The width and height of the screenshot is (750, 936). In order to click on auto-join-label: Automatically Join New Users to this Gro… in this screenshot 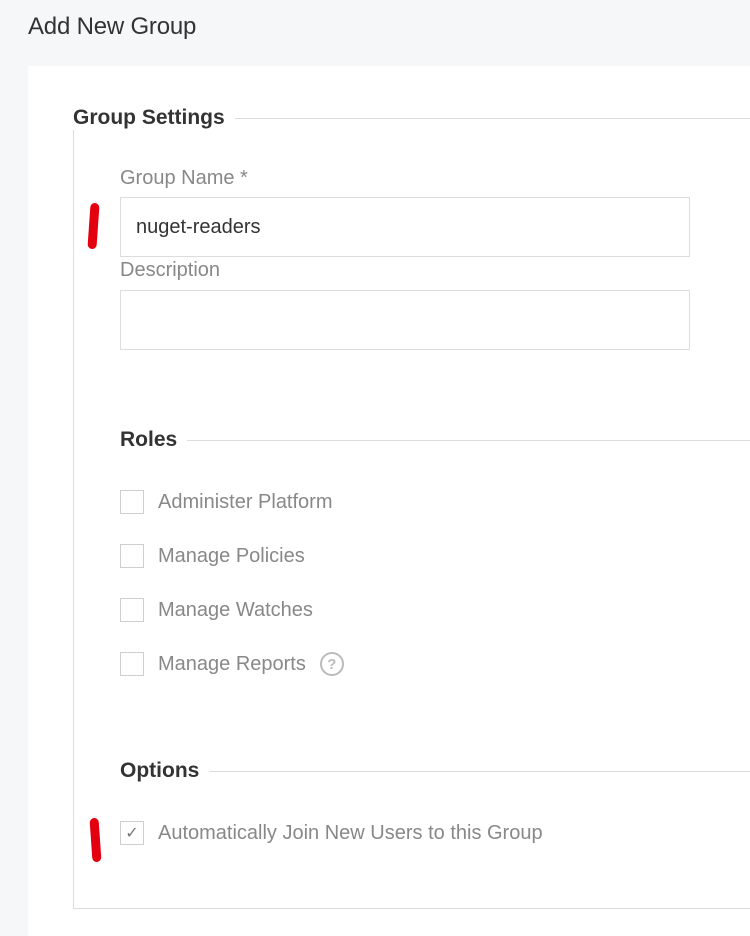, I will do `click(350, 832)`.